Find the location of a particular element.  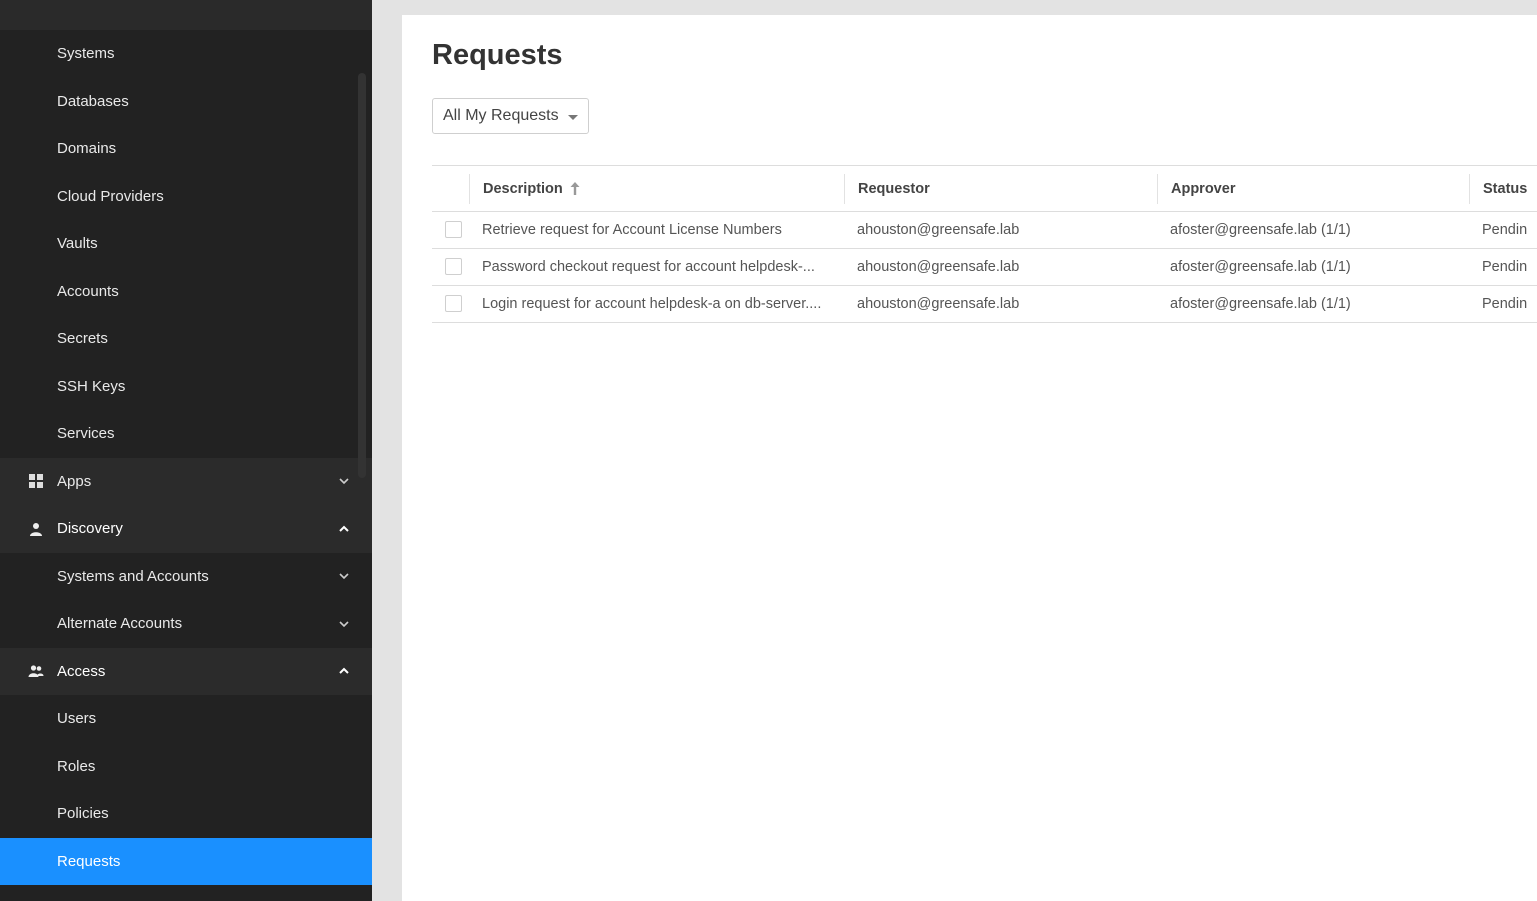

sidebar-item-requests: Requests is located at coordinates (186, 861).